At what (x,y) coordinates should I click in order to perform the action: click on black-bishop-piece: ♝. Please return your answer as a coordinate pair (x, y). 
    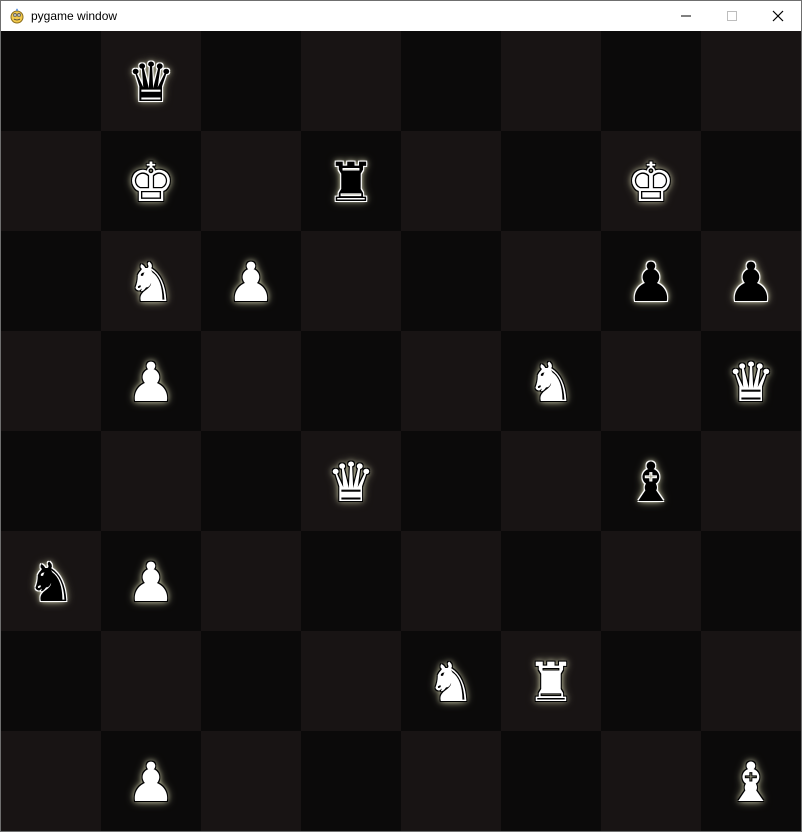
    Looking at the image, I should click on (651, 483).